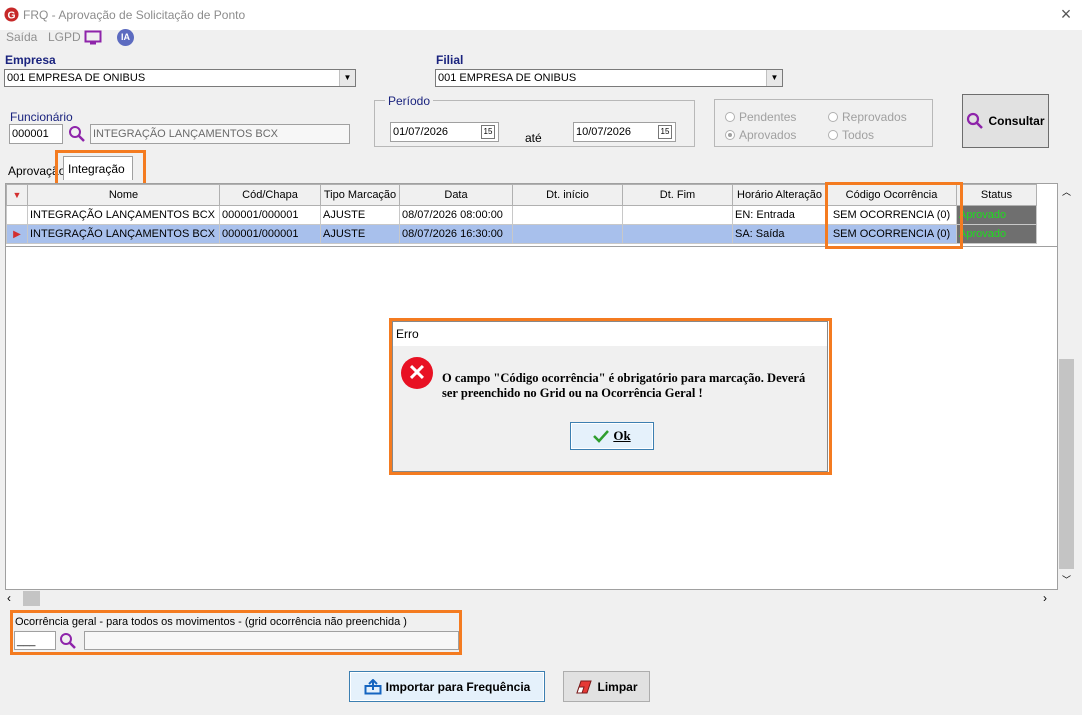  I want to click on importar-label: Importar para Frequência, so click(458, 686).